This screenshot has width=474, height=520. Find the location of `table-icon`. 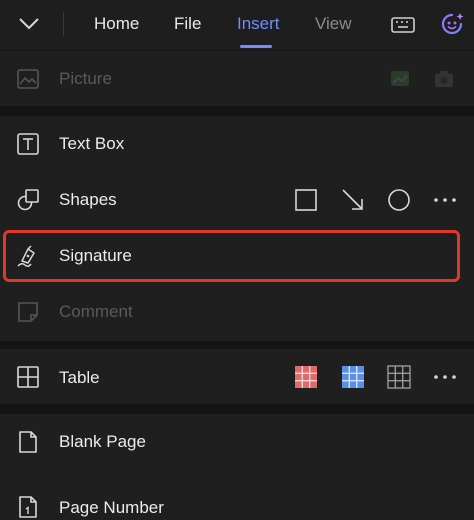

table-icon is located at coordinates (28, 377).